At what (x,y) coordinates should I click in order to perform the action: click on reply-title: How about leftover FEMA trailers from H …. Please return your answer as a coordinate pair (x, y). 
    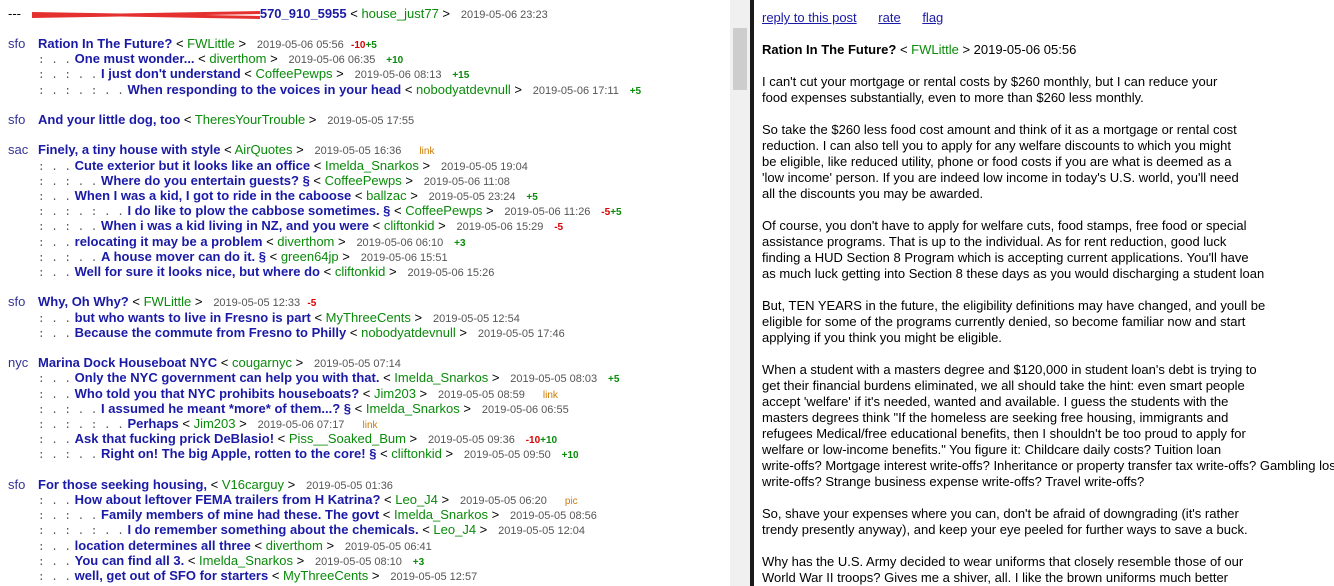
    Looking at the image, I should click on (228, 499).